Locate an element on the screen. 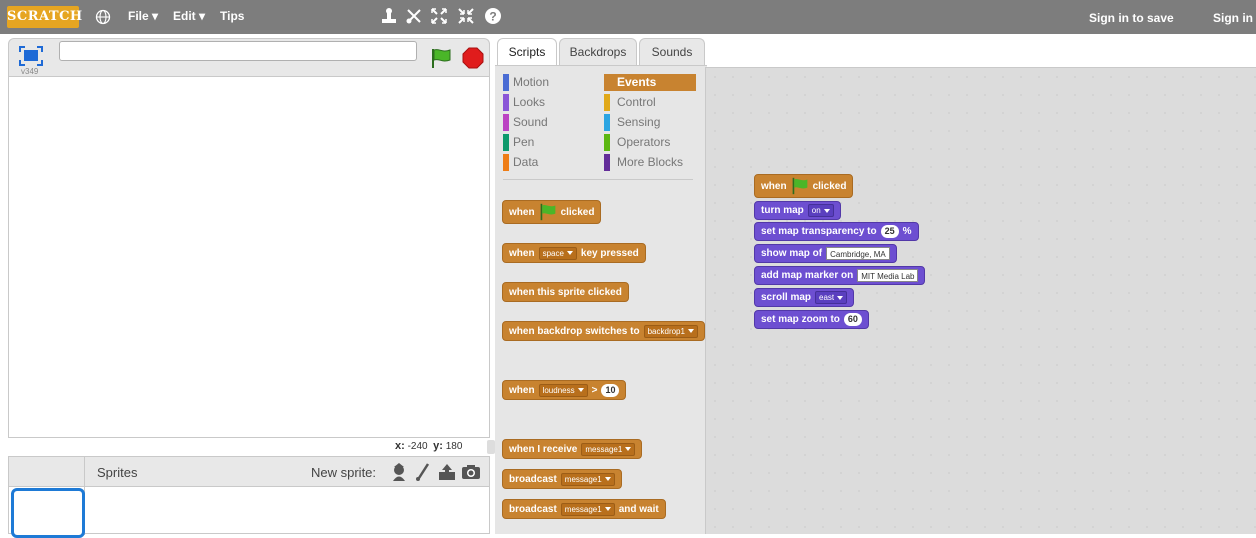 The height and width of the screenshot is (538, 1256). duplicate-stamp-icon is located at coordinates (389, 16).